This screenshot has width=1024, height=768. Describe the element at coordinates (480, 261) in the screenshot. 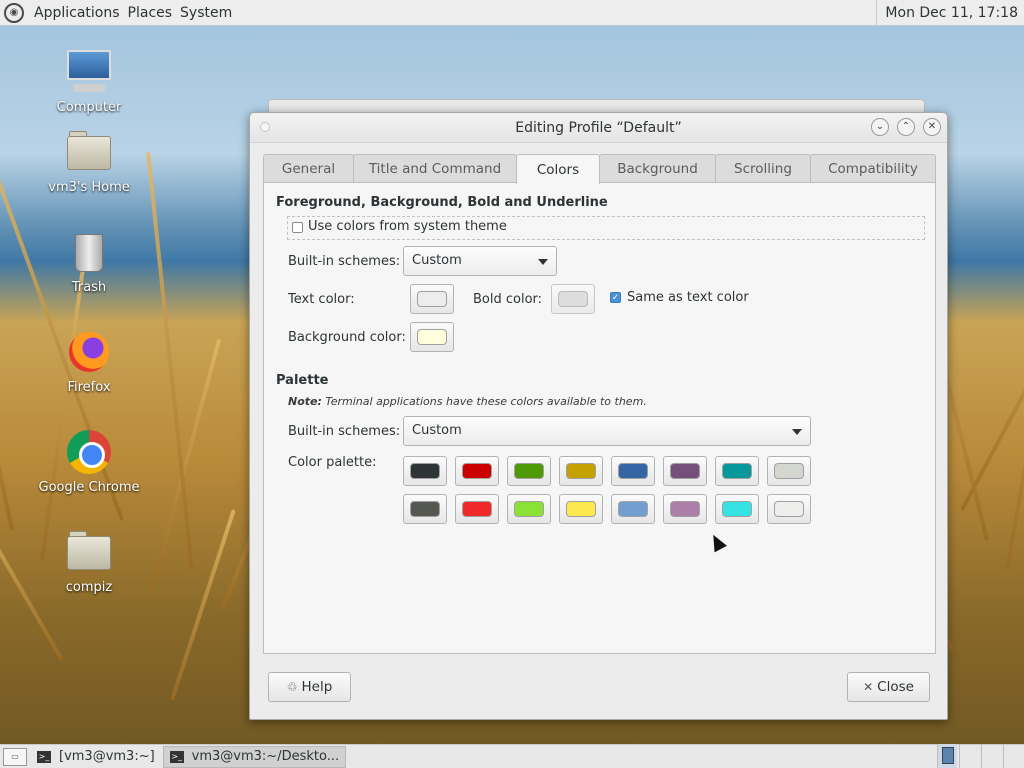

I see `fg-builtin-schemes-combo: Custom` at that location.